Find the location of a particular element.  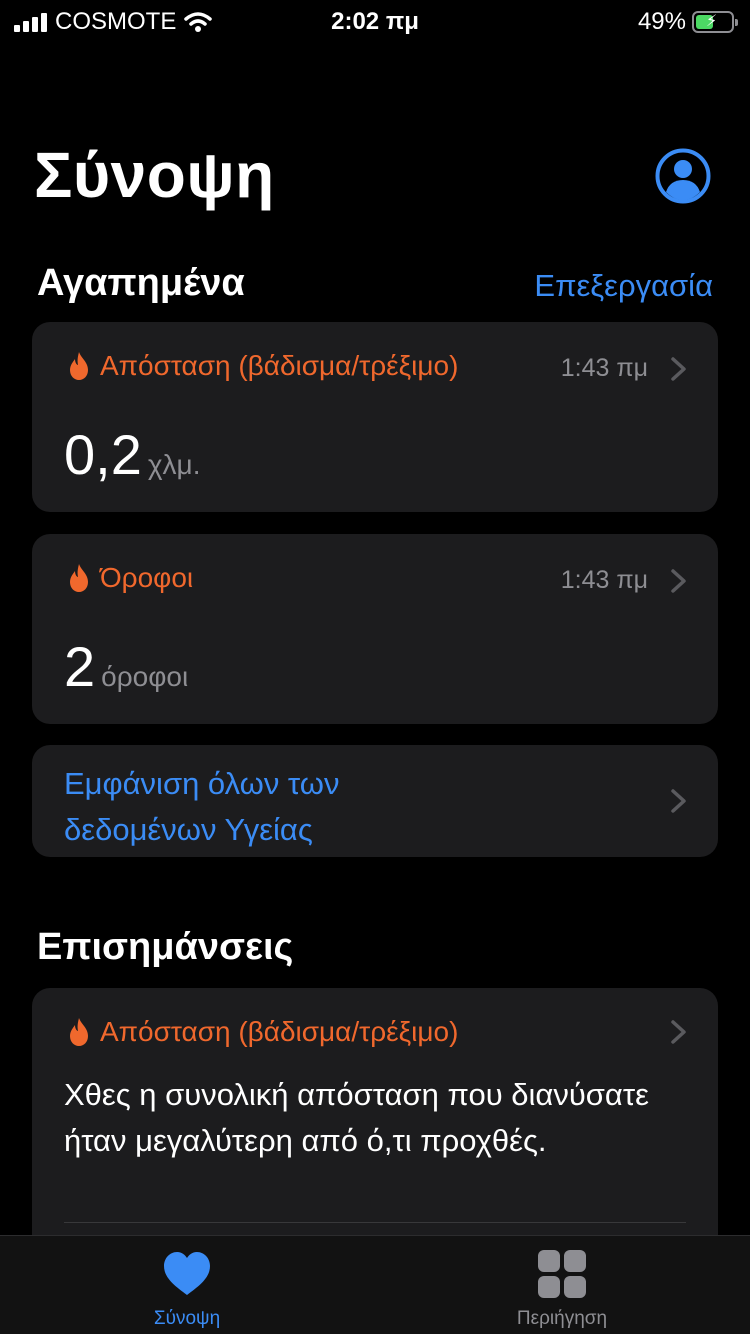

show-all-health-data-button: Εμφάνιση όλων των δεδομένων Υγείας is located at coordinates (375, 801).